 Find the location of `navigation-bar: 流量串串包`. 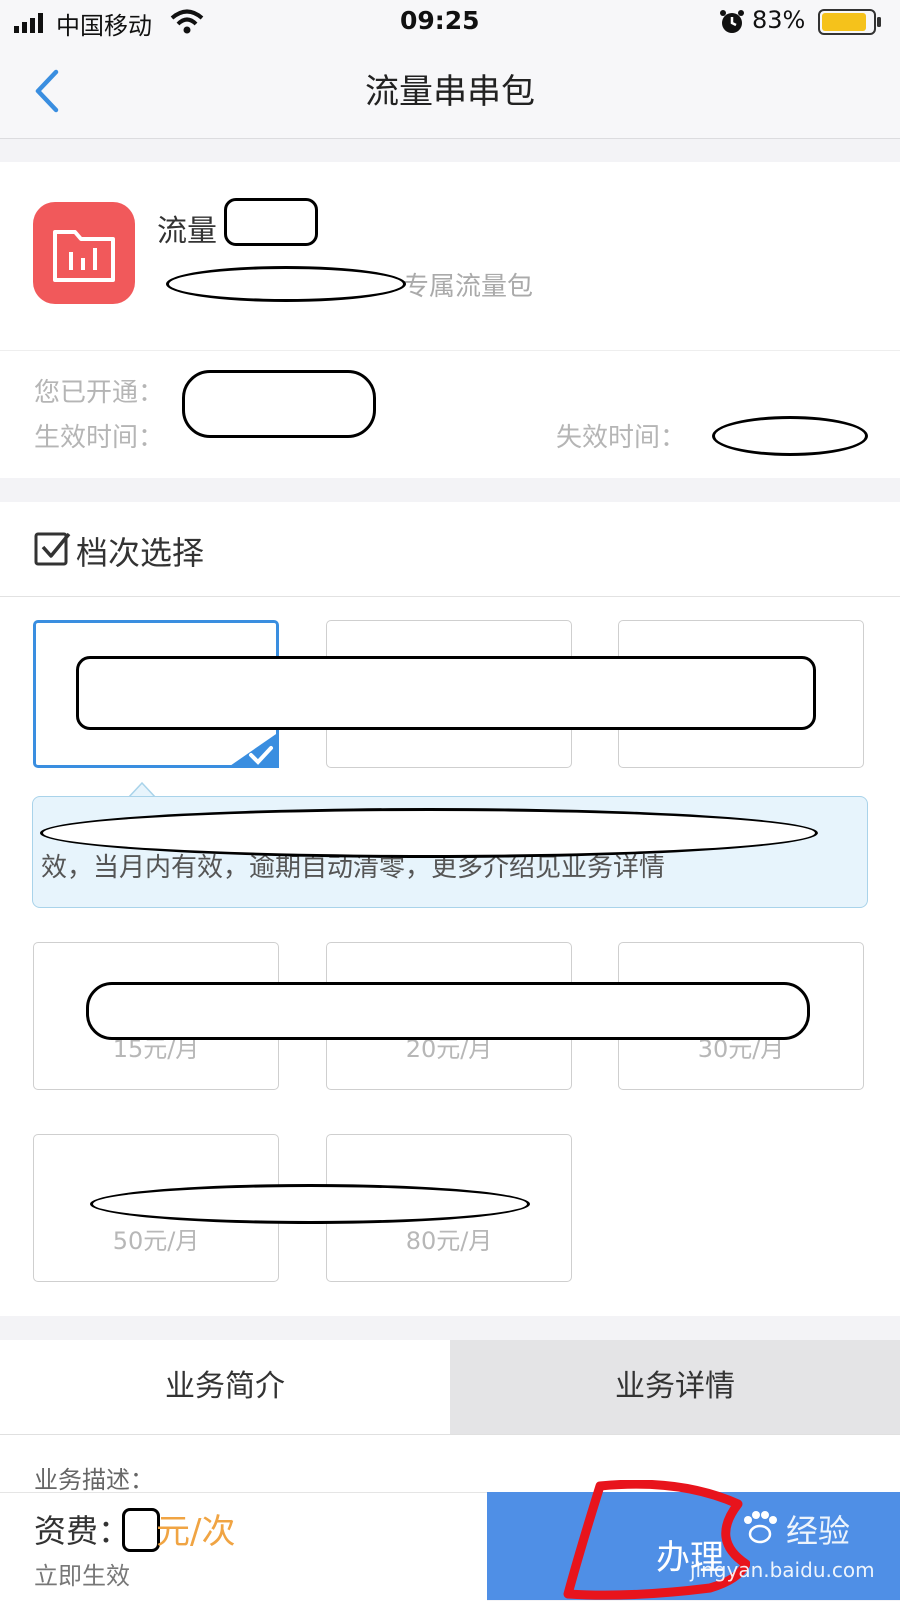

navigation-bar: 流量串串包 is located at coordinates (450, 92).